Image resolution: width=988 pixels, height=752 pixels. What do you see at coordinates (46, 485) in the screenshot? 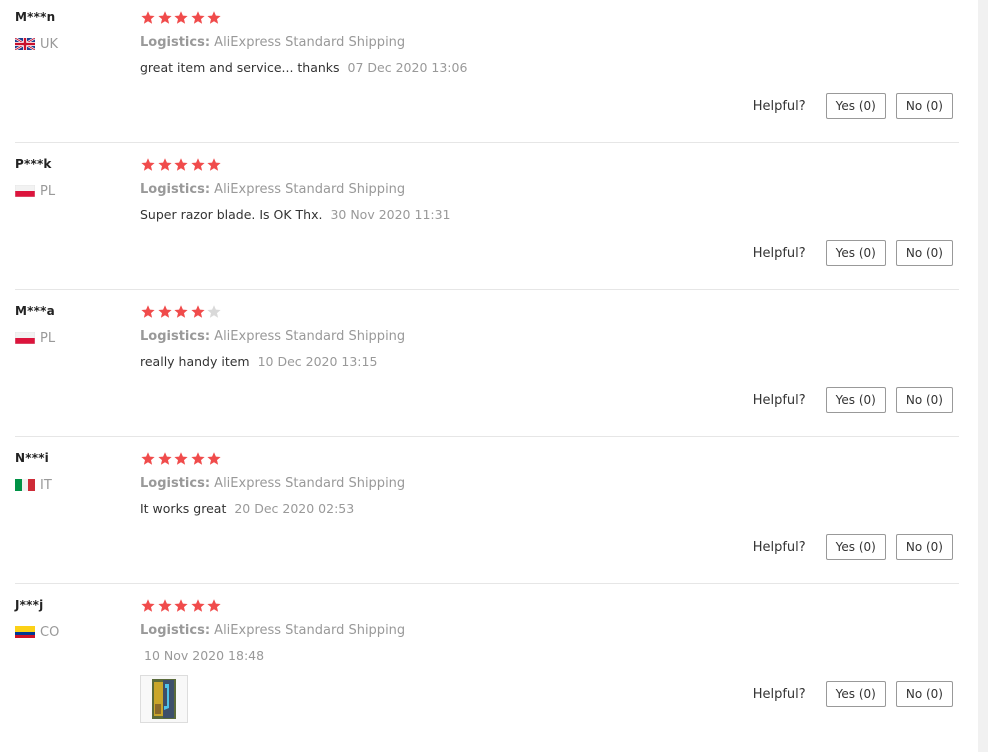
I see `country-code: IT` at bounding box center [46, 485].